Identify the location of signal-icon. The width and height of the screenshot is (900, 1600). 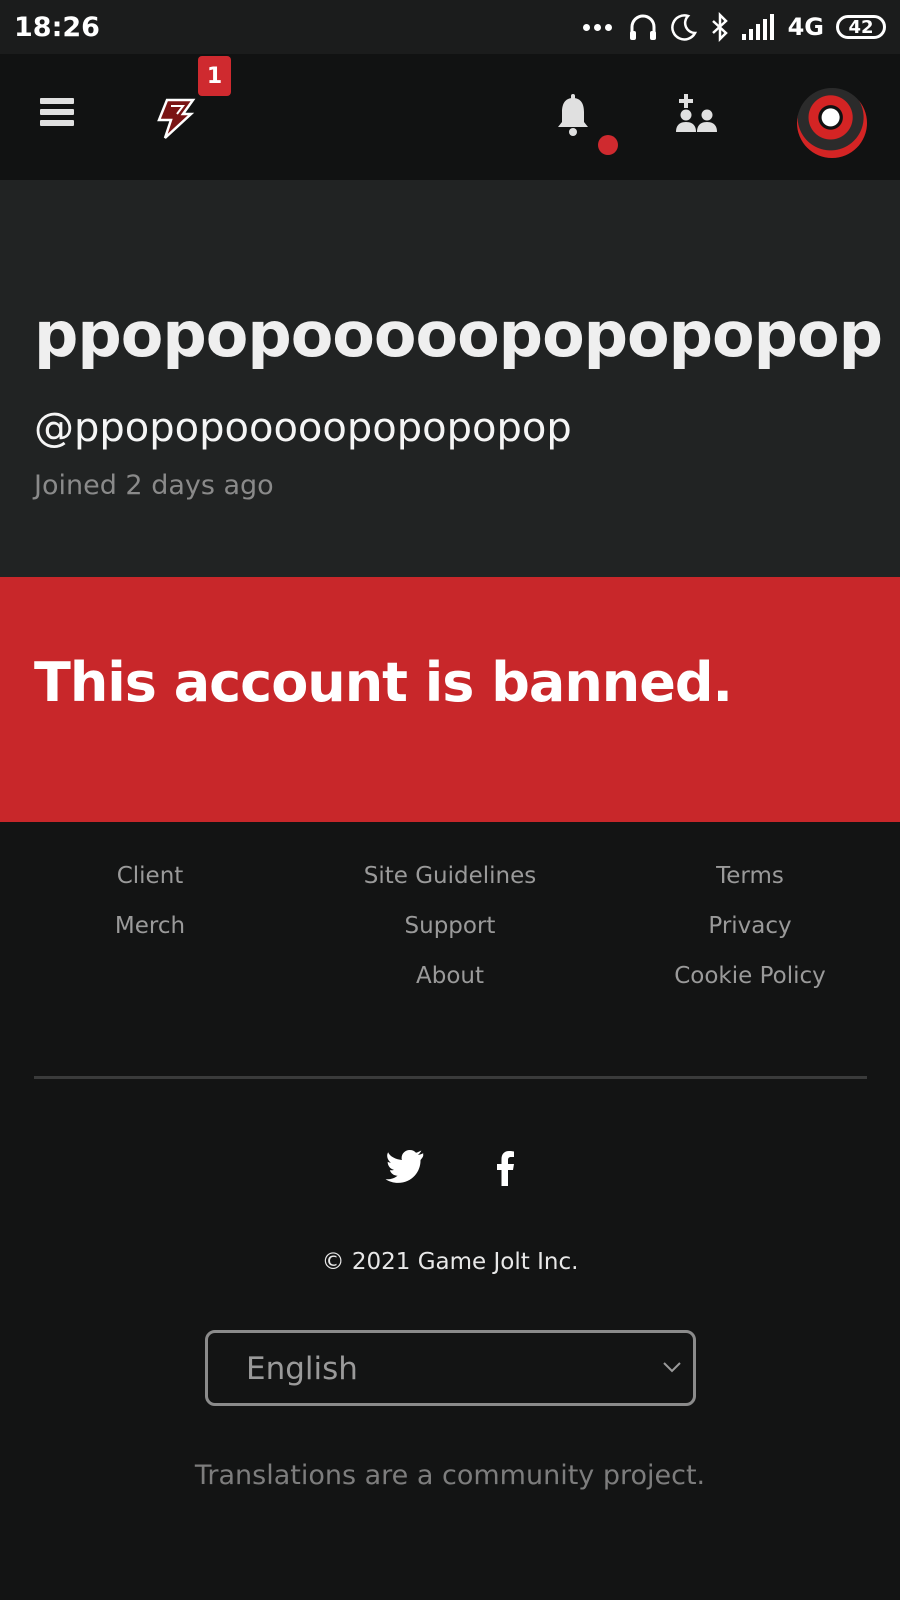
(757, 27).